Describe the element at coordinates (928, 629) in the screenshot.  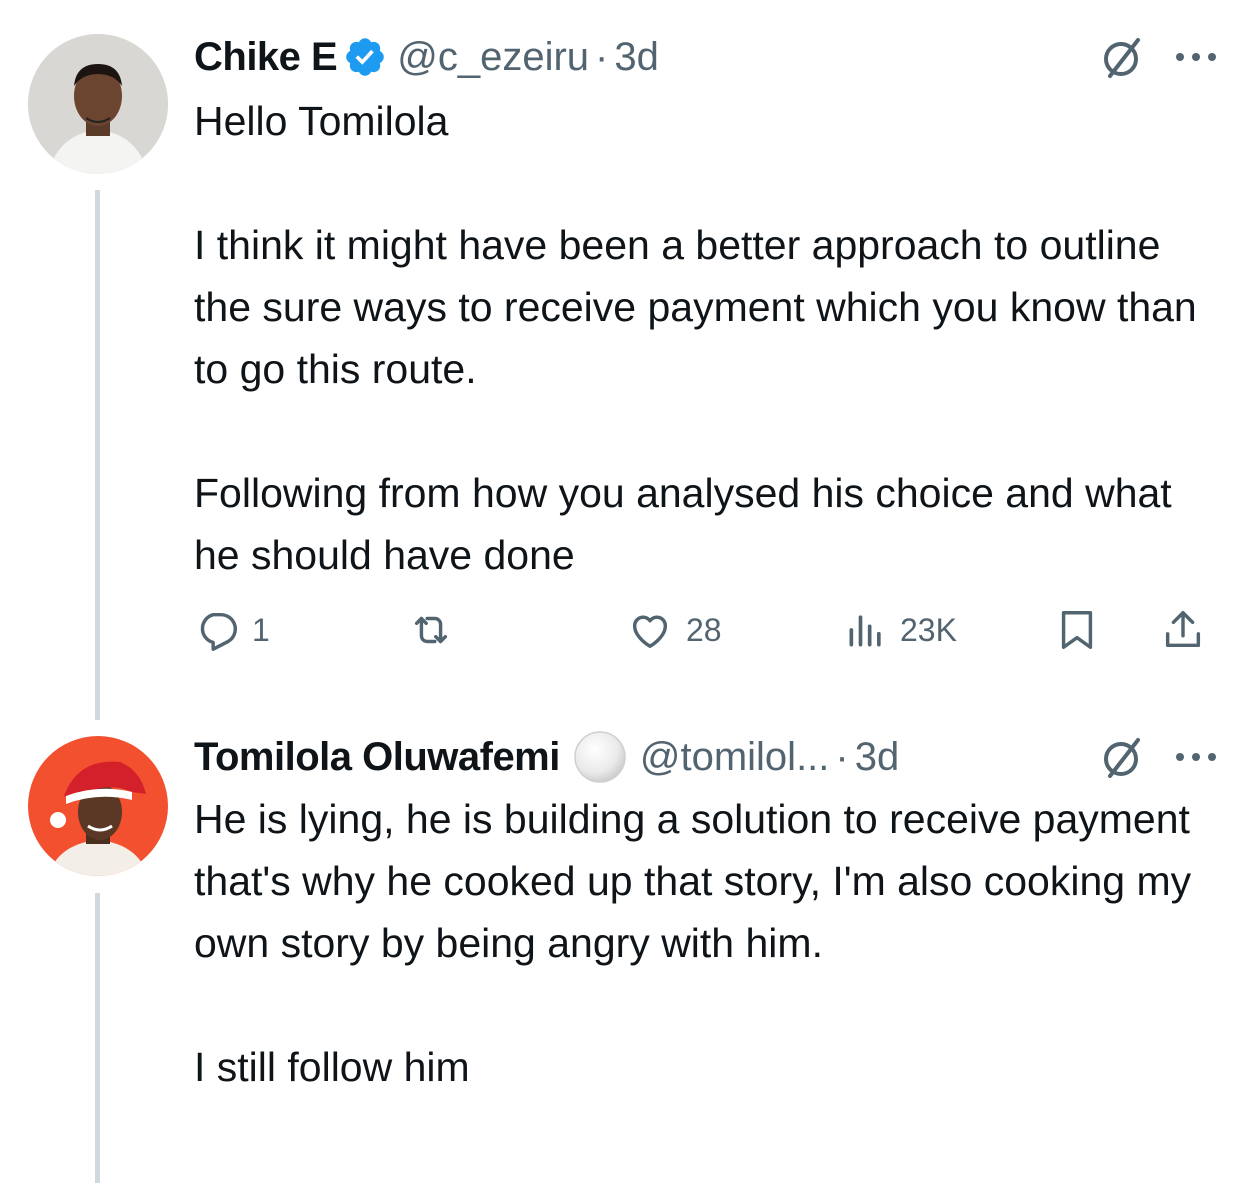
I see `views-count: 23K` at that location.